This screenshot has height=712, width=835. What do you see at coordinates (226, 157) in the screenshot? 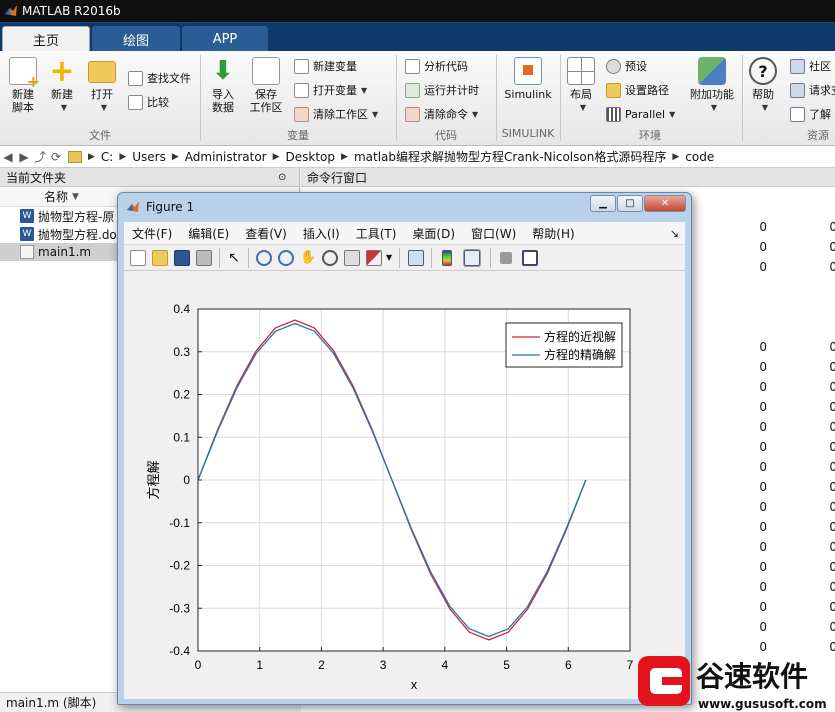
I see `breadcrumb-administrator: Administrator` at bounding box center [226, 157].